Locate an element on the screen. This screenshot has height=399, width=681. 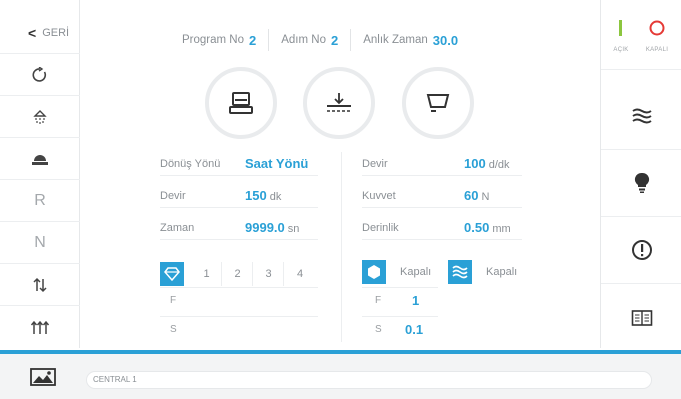
water-flow-button is located at coordinates (641, 116).